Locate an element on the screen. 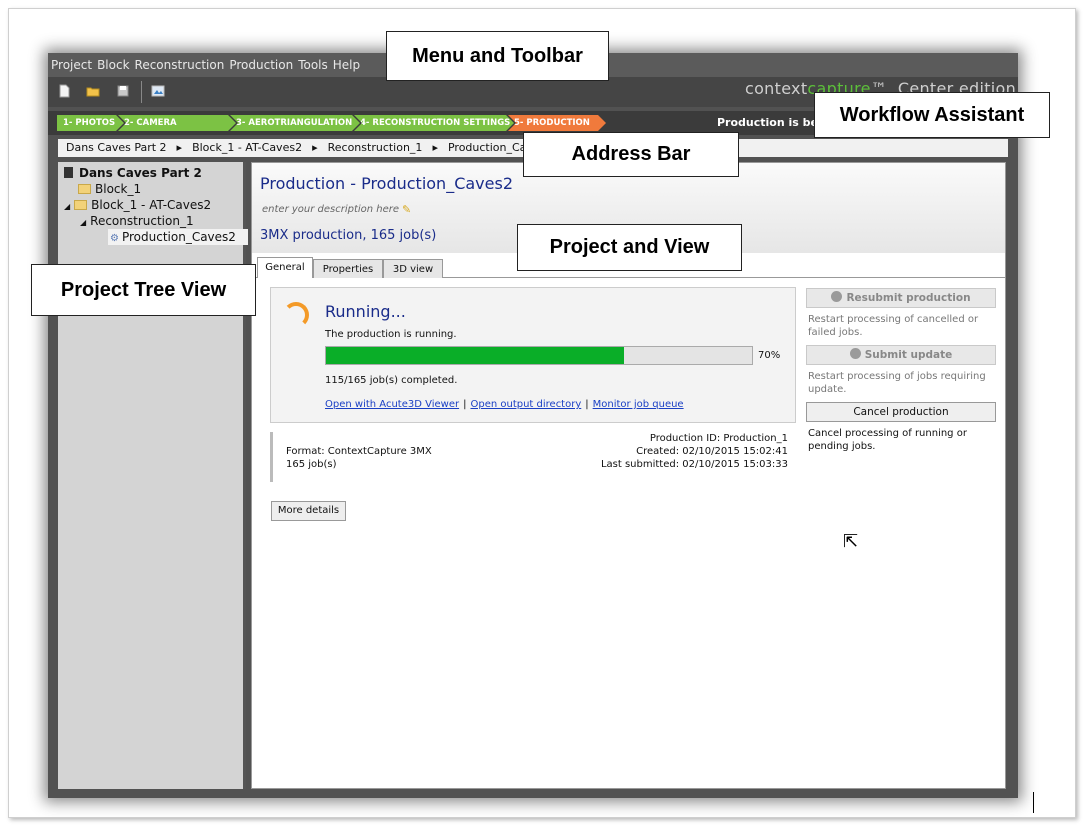 The image size is (1084, 826). progress-fill is located at coordinates (475, 355).